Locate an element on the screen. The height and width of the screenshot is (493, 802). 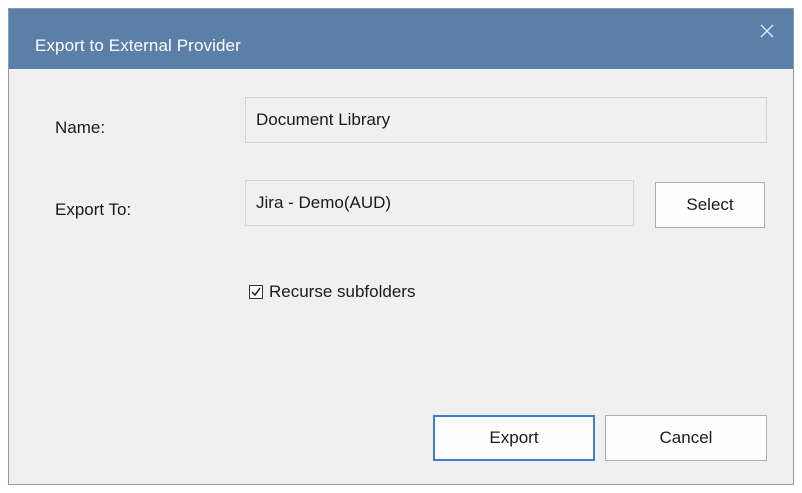
export-to-label: Export To: is located at coordinates (93, 209).